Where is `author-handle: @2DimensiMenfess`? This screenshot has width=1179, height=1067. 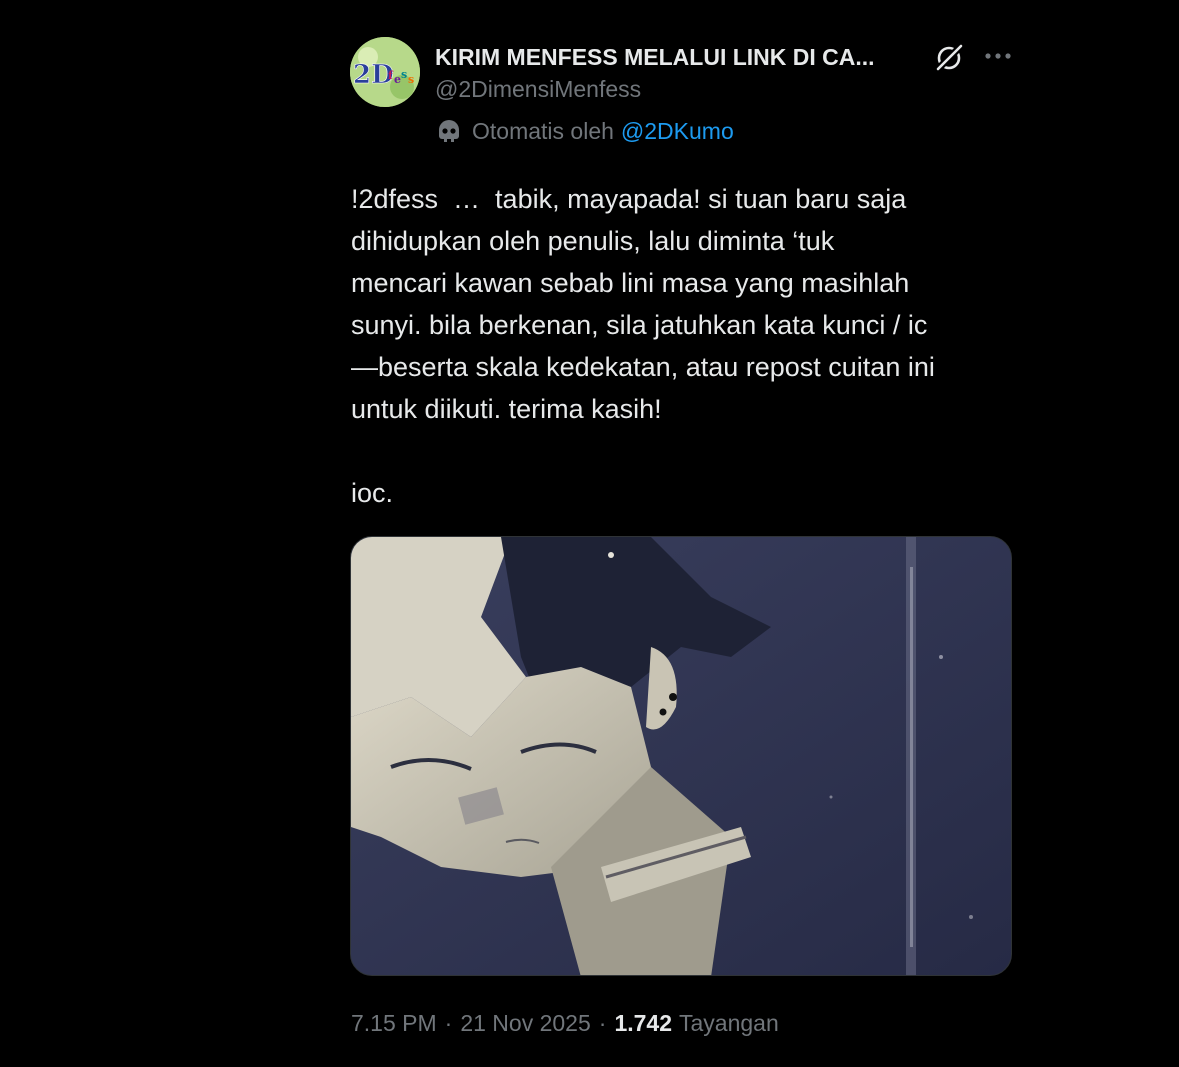
author-handle: @2DimensiMenfess is located at coordinates (538, 89).